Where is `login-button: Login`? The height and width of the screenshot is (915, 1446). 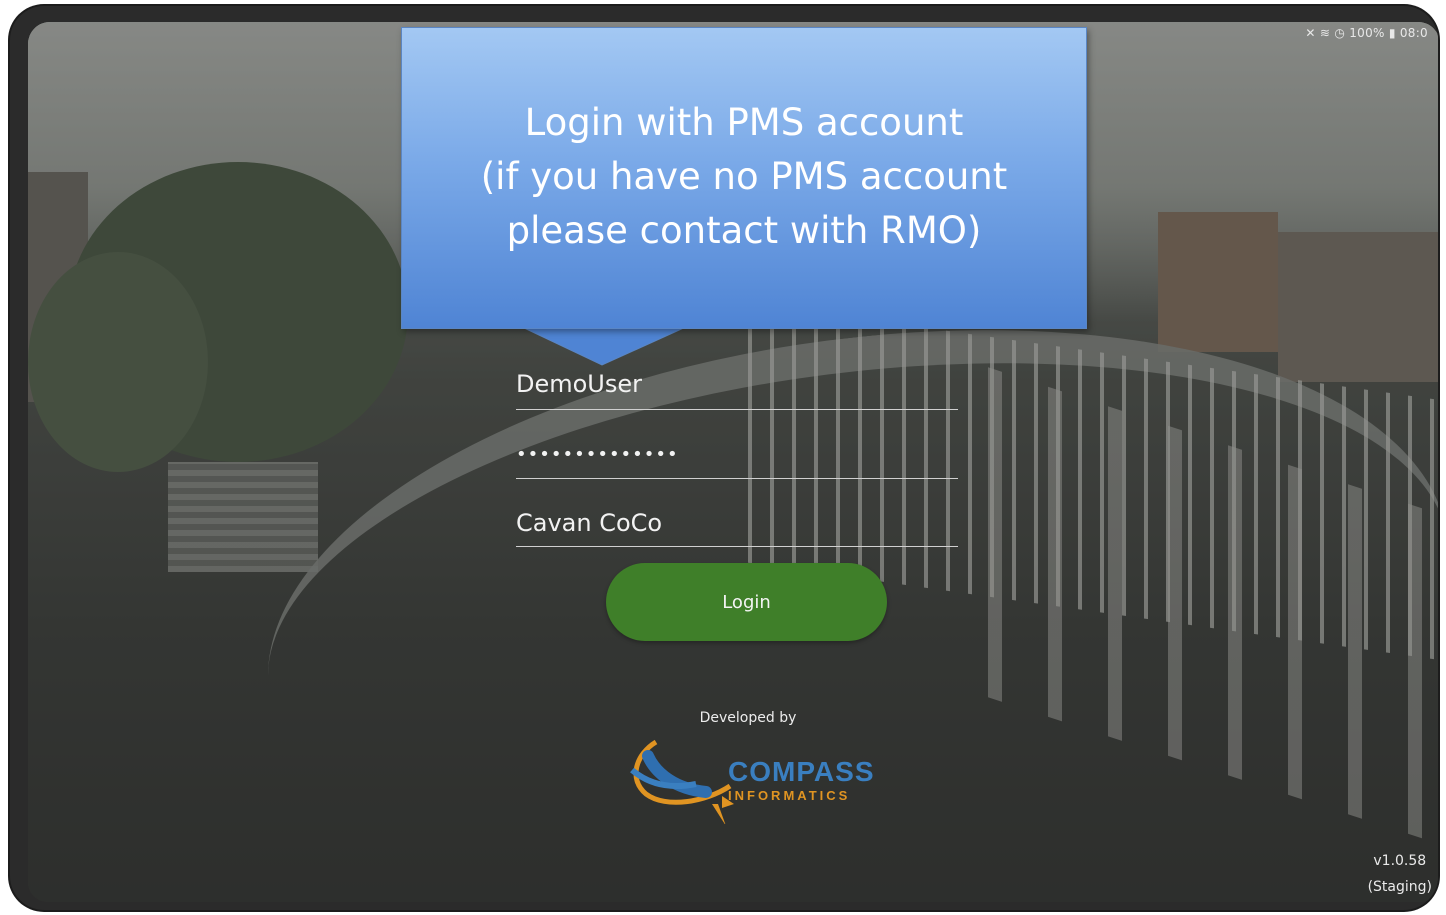
login-button: Login is located at coordinates (746, 602).